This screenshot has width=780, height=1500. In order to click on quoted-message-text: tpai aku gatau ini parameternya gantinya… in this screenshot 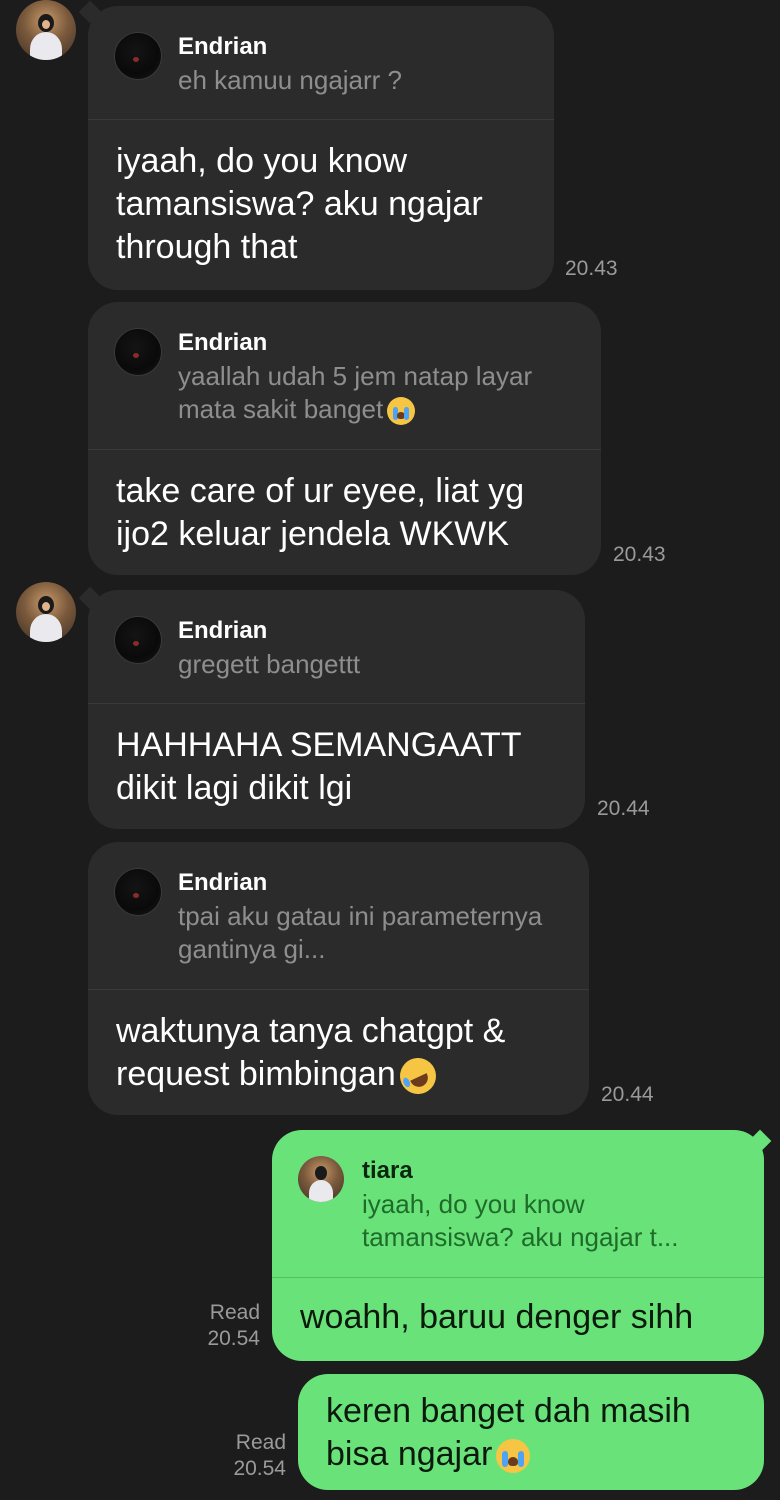, I will do `click(360, 932)`.